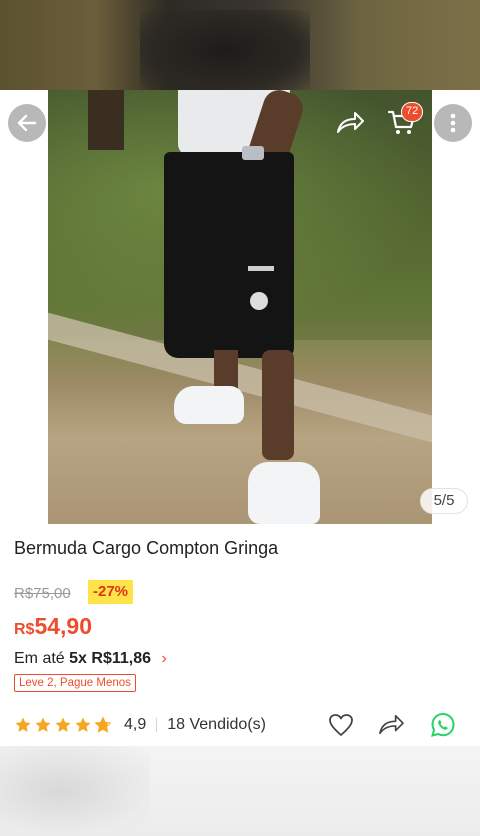 The width and height of the screenshot is (480, 836). What do you see at coordinates (146, 548) in the screenshot?
I see `product-title: Bermuda Cargo Compton Gringa` at bounding box center [146, 548].